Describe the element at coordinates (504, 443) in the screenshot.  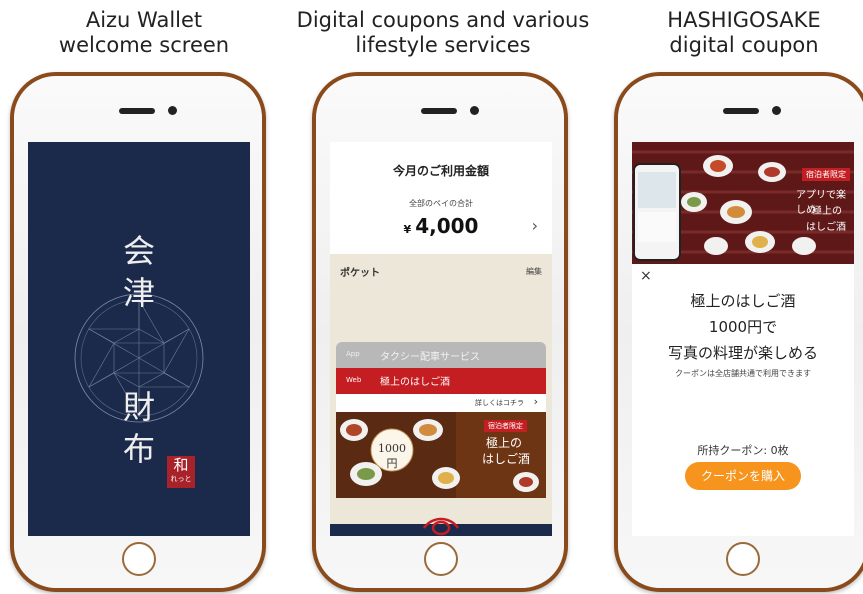
I see `banner-title: 極上の` at that location.